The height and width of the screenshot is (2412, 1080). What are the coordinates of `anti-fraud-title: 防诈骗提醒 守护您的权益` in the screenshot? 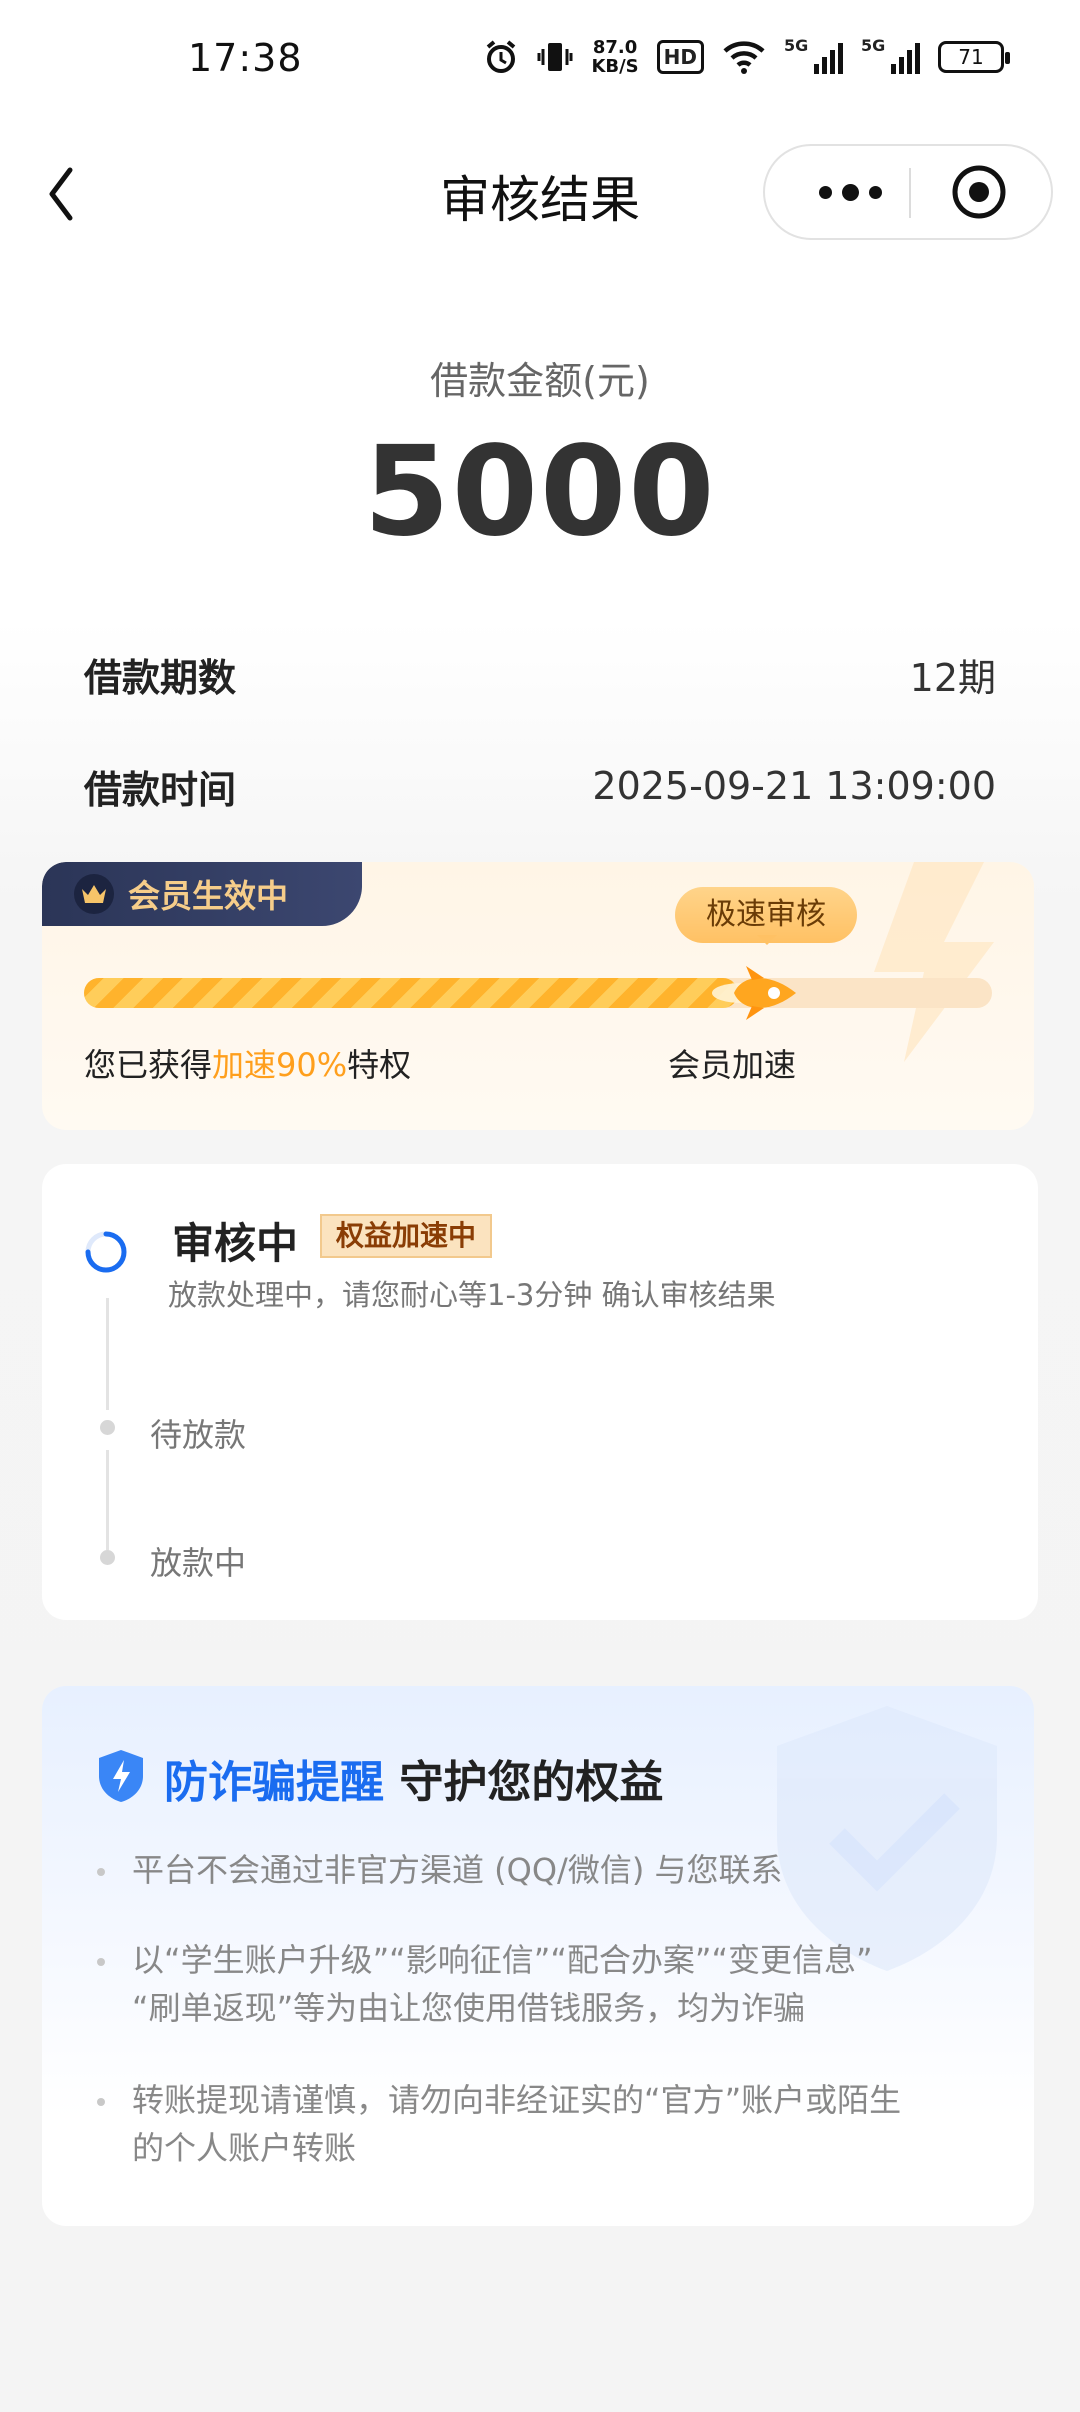 It's located at (413, 1778).